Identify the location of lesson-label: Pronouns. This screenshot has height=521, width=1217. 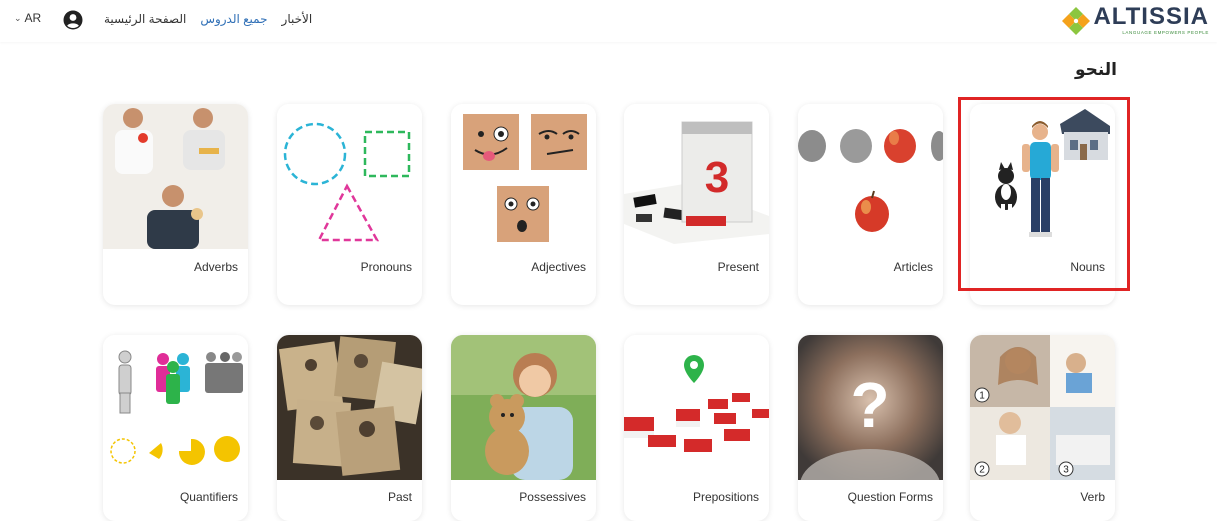
(386, 267).